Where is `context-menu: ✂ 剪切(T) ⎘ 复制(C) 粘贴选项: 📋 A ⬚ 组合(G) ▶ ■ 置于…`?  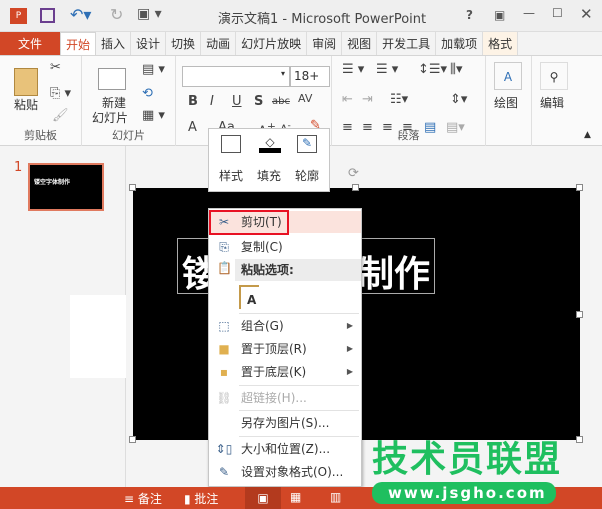
context-menu: ✂ 剪切(T) ⎘ 复制(C) 粘贴选项: 📋 A ⬚ 组合(G) ▶ ■ 置于… is located at coordinates (285, 347).